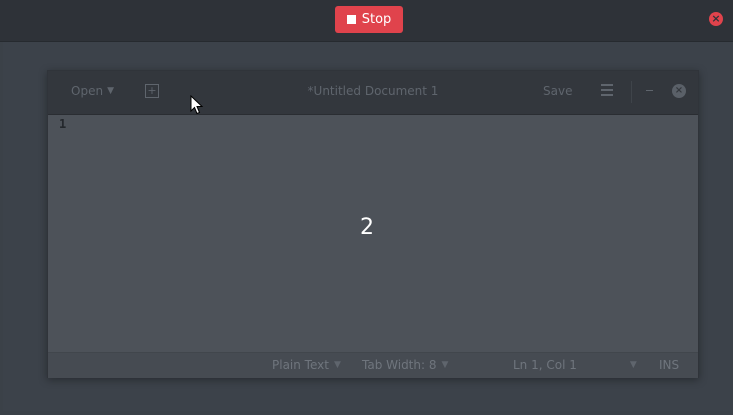 The height and width of the screenshot is (415, 733). I want to click on stop-label: Stop, so click(376, 19).